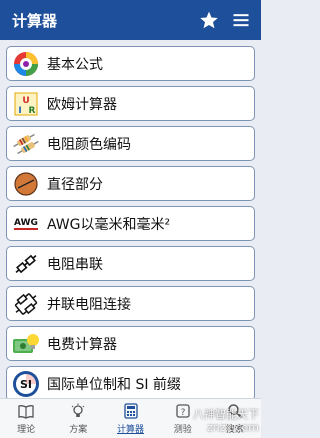 Image resolution: width=320 pixels, height=438 pixels. I want to click on list-item-series-resistors: 电阻串联, so click(130, 263).